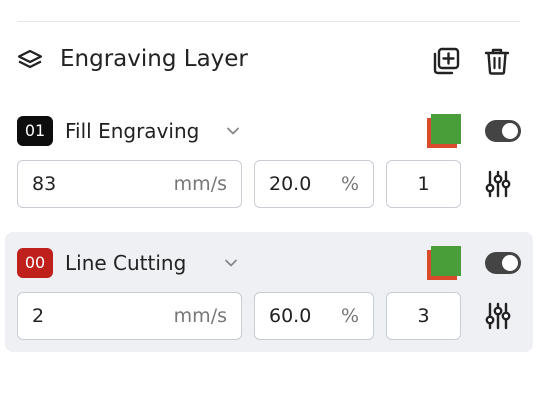 Image resolution: width=537 pixels, height=406 pixels. I want to click on passes-value: 1, so click(423, 184).